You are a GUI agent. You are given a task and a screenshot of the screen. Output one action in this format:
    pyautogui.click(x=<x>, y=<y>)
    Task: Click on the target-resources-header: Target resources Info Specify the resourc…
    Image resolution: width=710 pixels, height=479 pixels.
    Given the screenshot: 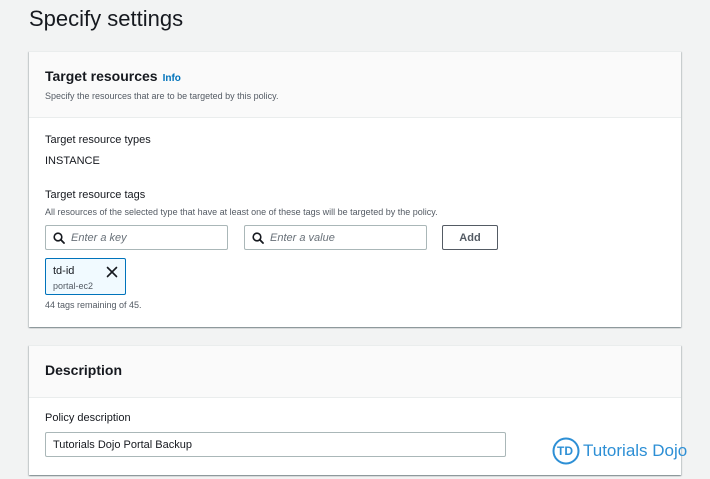 What is the action you would take?
    pyautogui.click(x=355, y=85)
    